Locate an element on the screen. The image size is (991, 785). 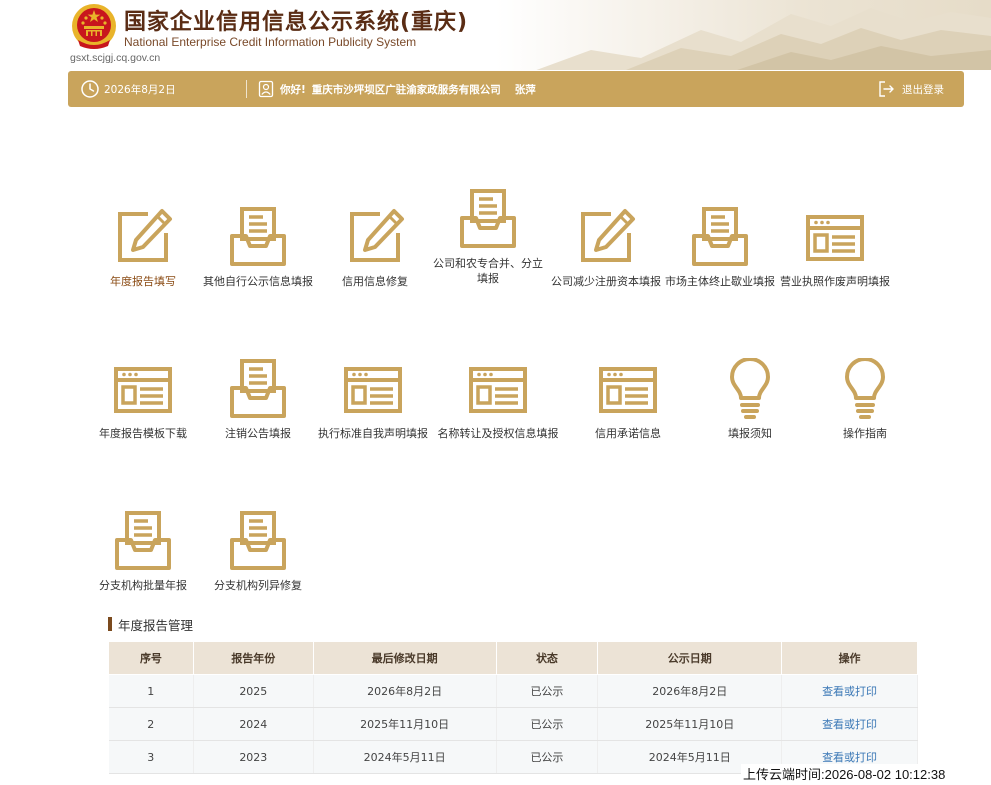
tile-credit-commitment: 信用承诺信息 is located at coordinates (628, 399).